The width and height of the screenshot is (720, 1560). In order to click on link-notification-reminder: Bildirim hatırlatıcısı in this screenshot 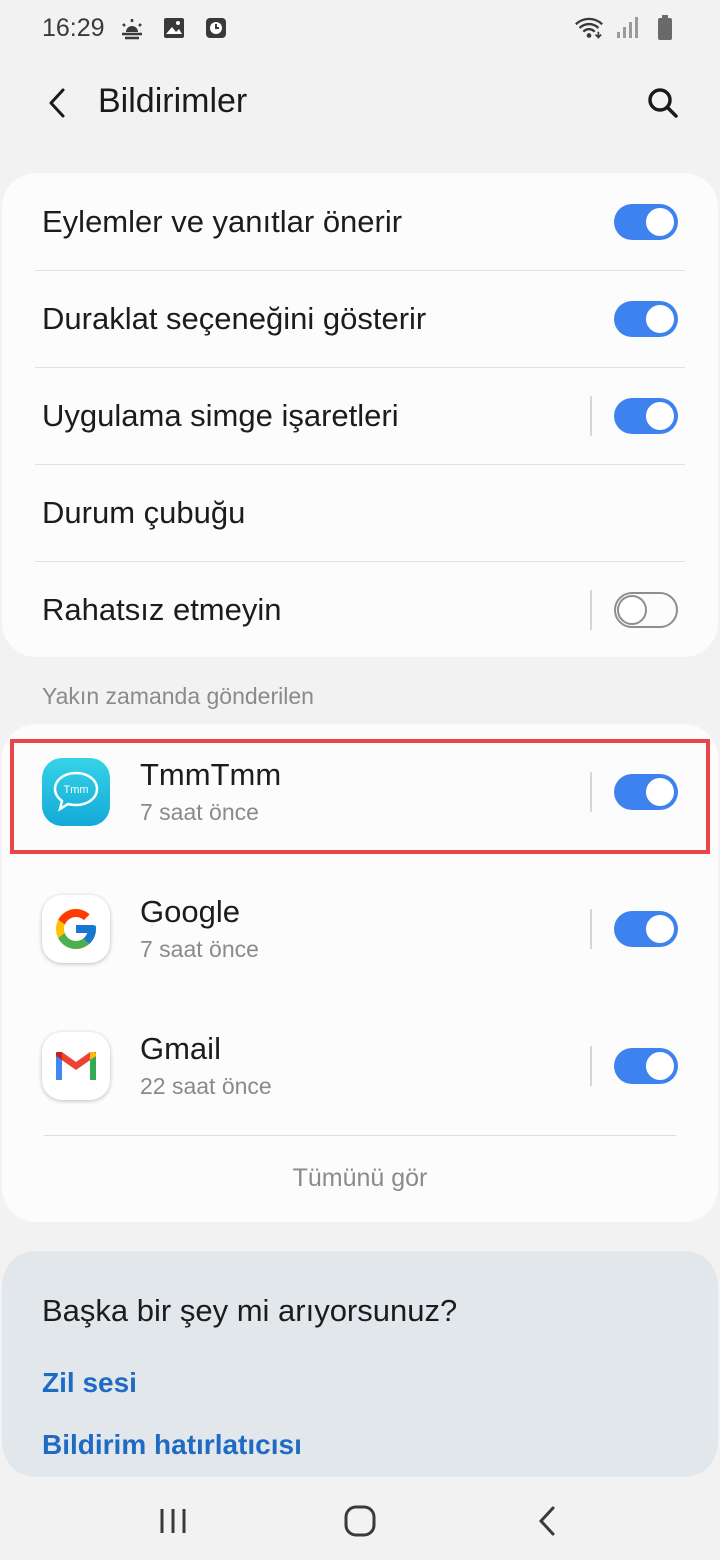, I will do `click(172, 1445)`.